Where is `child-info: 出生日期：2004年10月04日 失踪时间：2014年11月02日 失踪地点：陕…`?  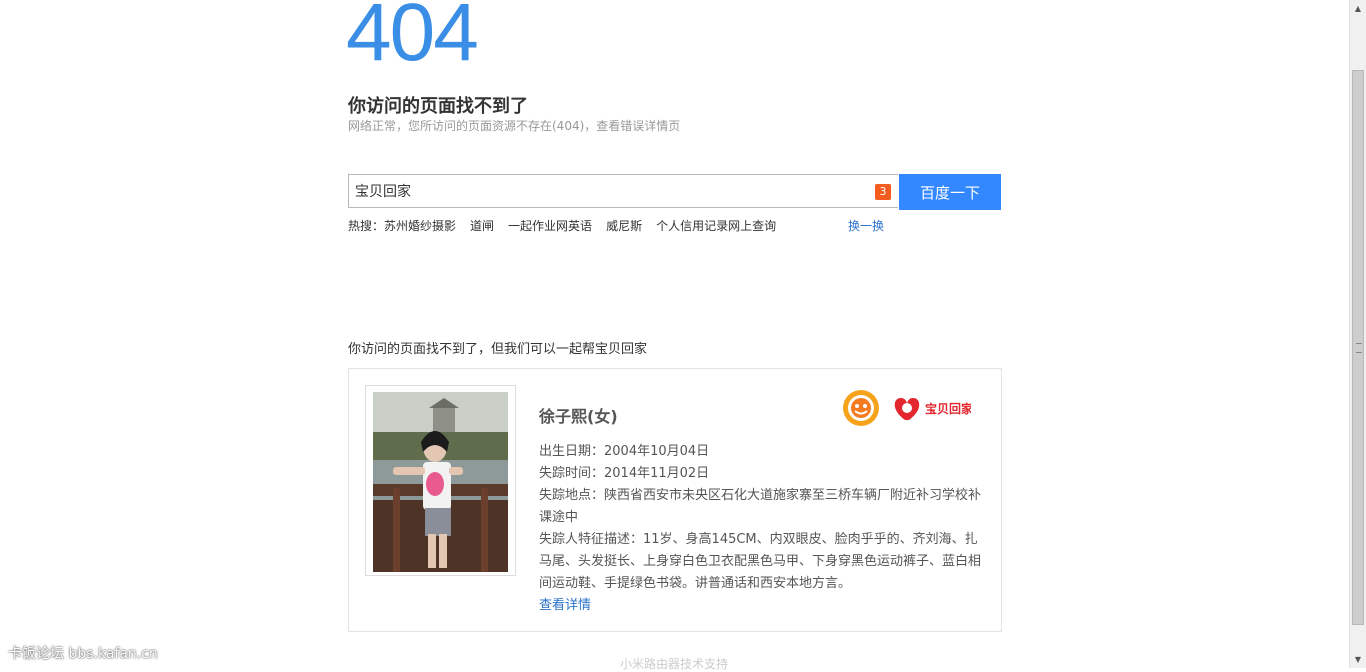
child-info: 出生日期：2004年10月04日 失踪时间：2014年11月02日 失踪地点：陕… is located at coordinates (764, 529).